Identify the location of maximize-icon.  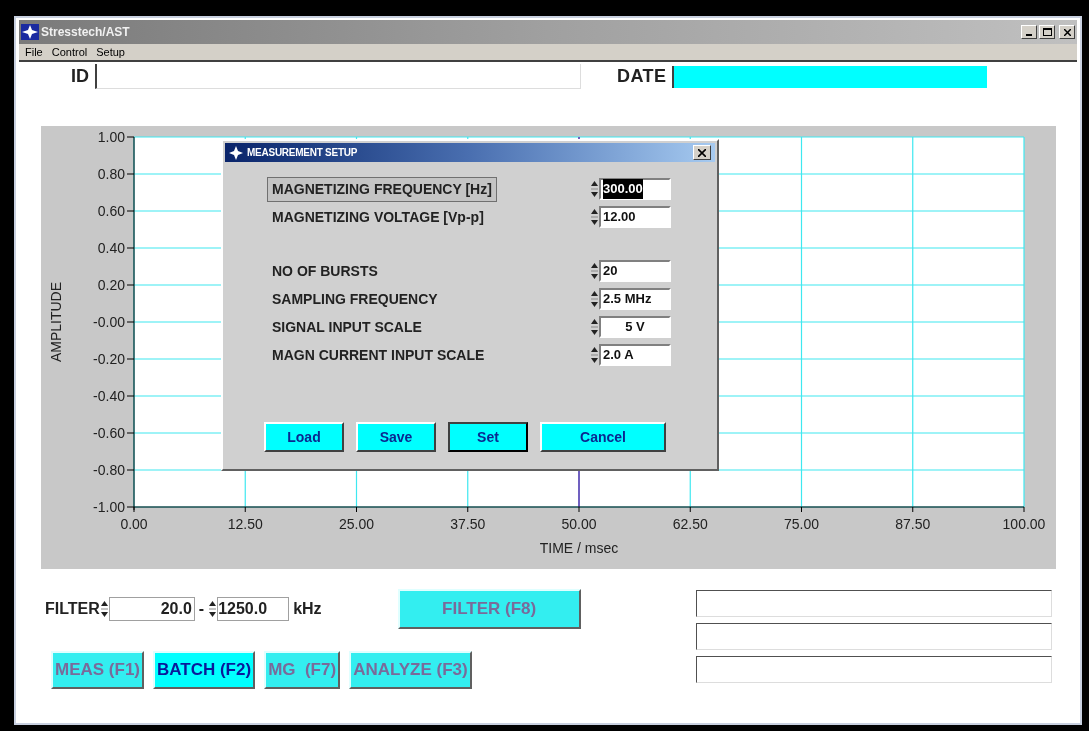
(1047, 32).